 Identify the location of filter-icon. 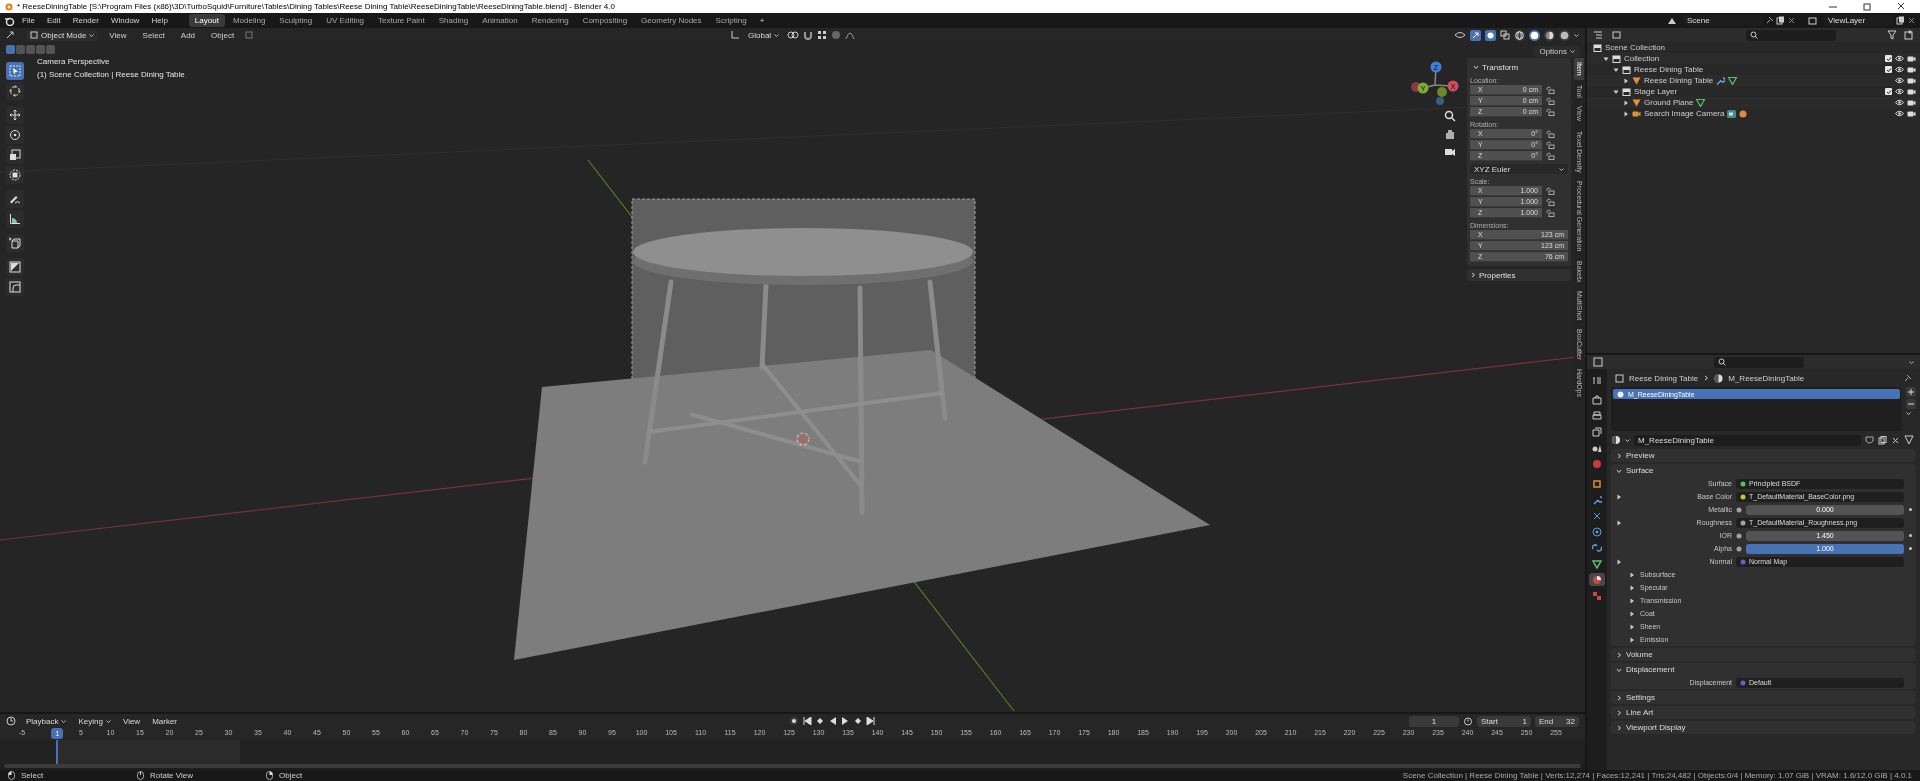
(1910, 440).